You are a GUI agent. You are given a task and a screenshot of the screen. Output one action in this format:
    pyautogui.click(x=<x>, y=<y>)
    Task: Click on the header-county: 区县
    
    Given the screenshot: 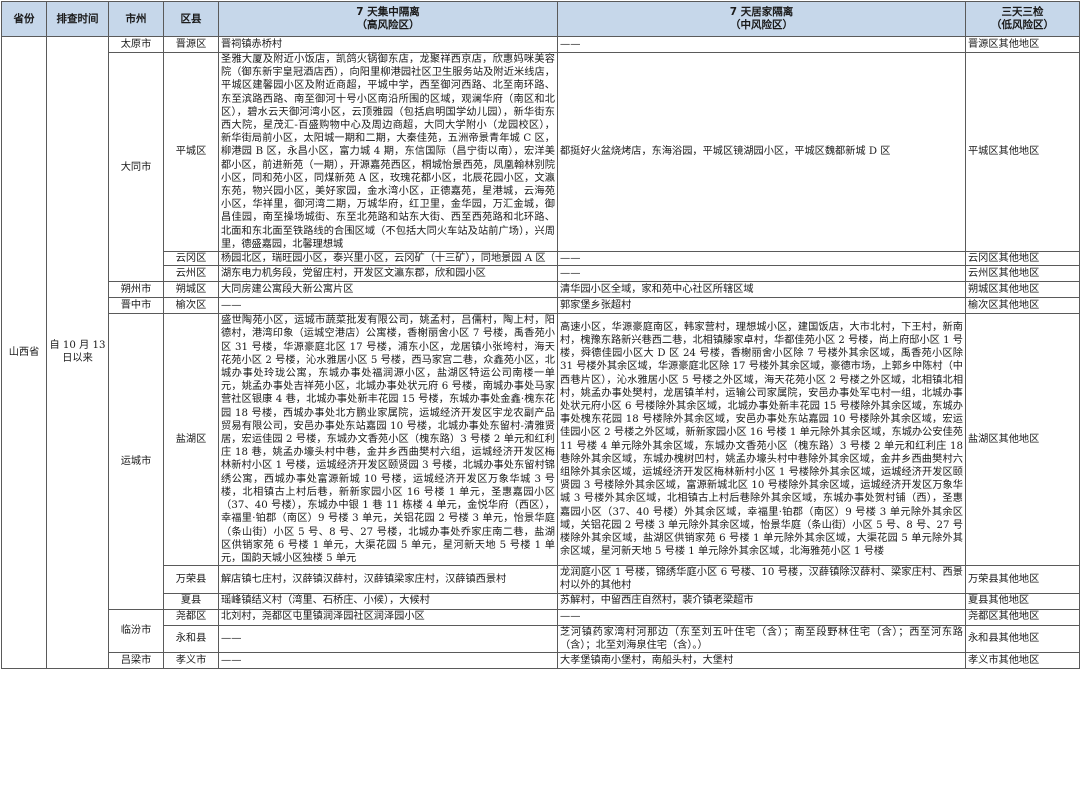 What is the action you would take?
    pyautogui.click(x=191, y=19)
    